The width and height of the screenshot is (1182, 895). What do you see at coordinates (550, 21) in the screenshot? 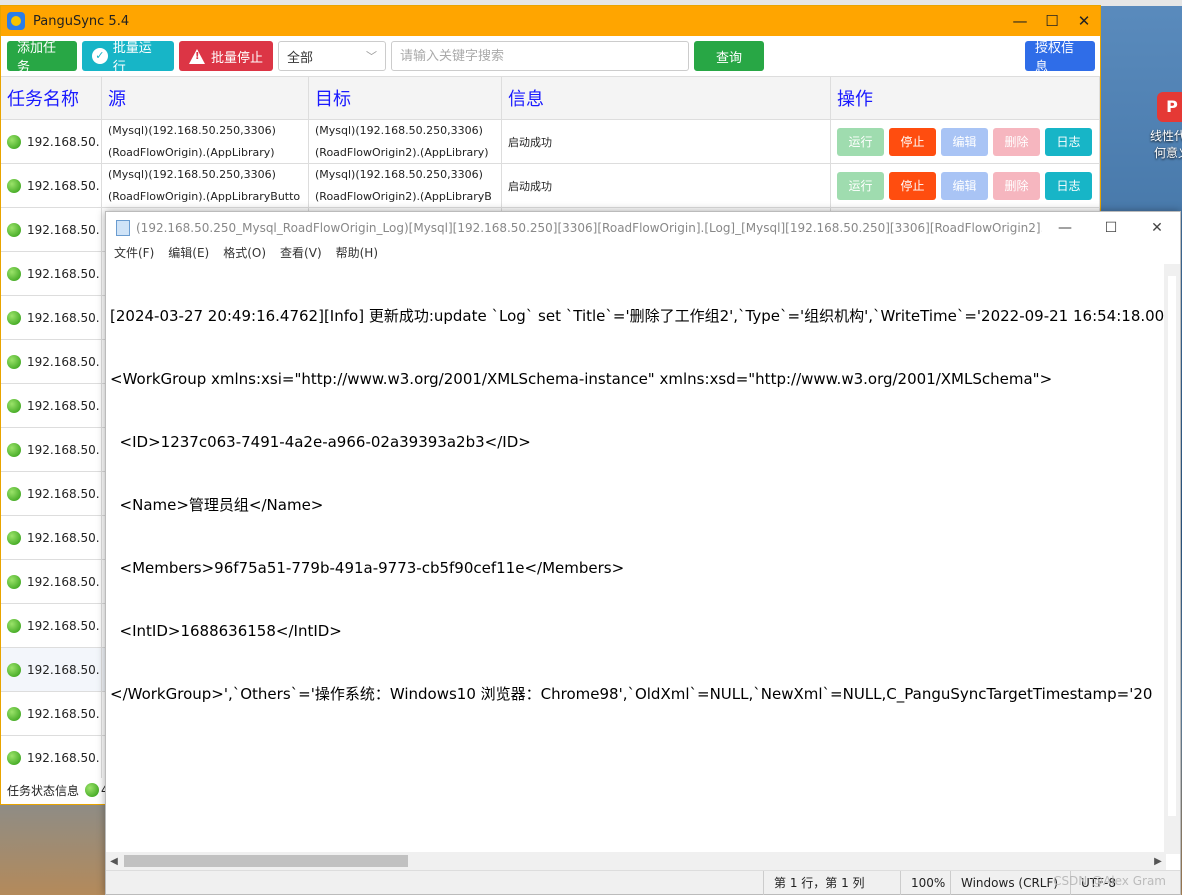
I see `app-titlebar: PanguSync 5.4 — ☐ ✕` at bounding box center [550, 21].